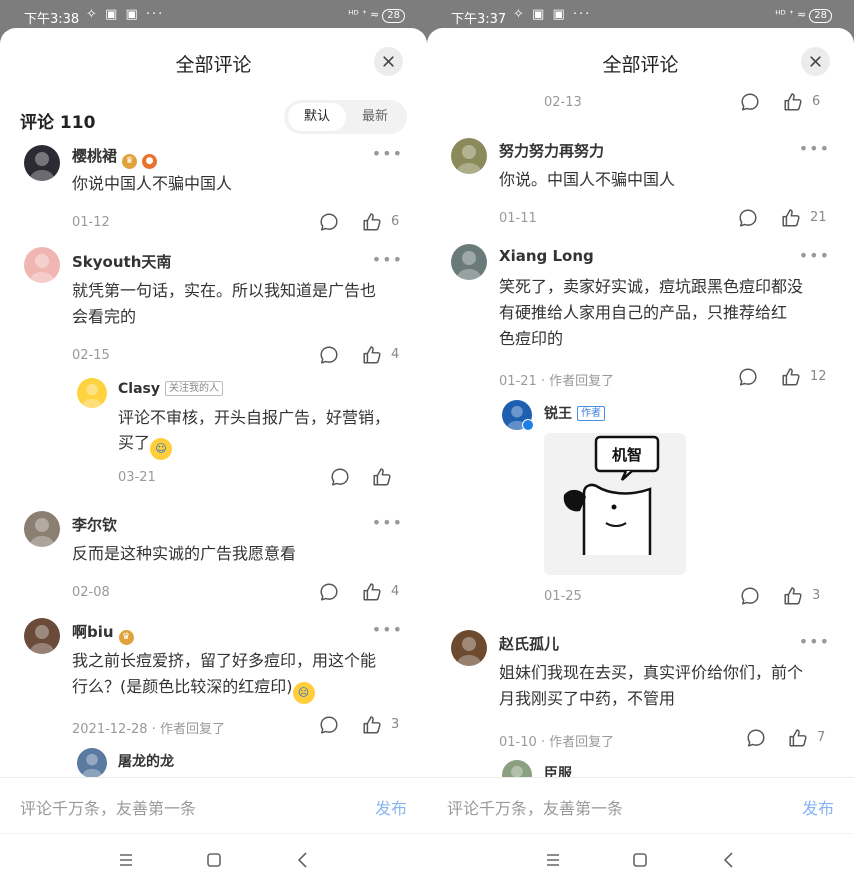 Image resolution: width=854 pixels, height=884 pixels. Describe the element at coordinates (375, 117) in the screenshot. I see `sort-latest-tab: 最新` at that location.